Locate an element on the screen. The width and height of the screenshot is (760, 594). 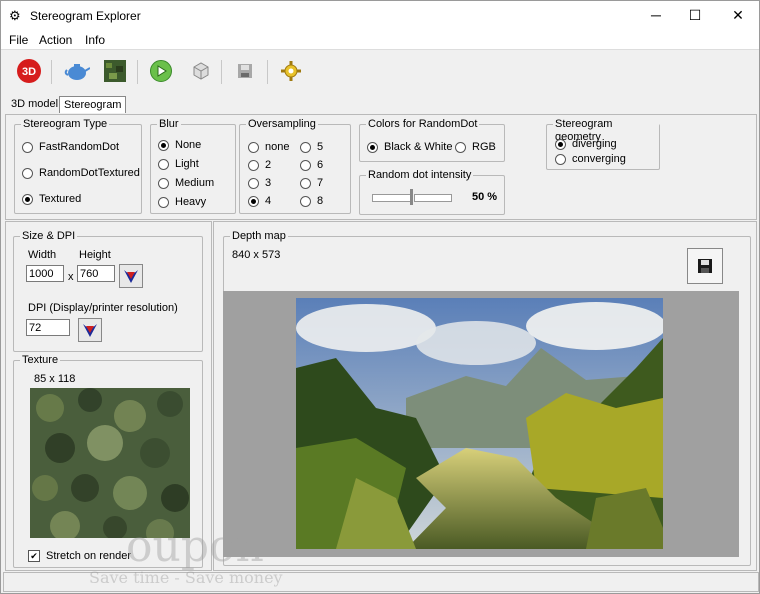
option-oversampling-none: none is located at coordinates (268, 147).